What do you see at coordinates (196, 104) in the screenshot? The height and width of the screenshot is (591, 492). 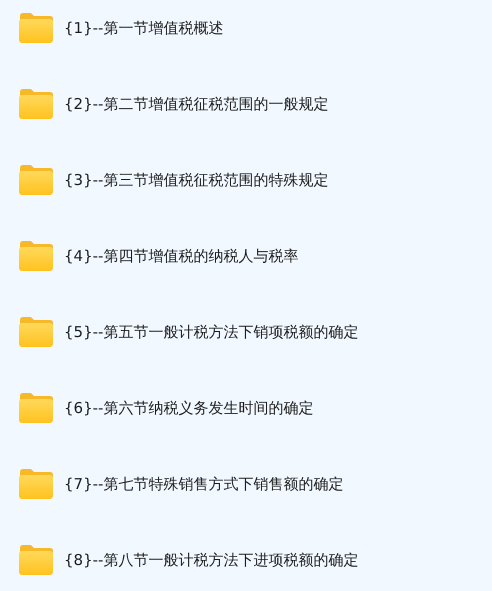 I see `folder-name: {2}--第二节增值税征税范围的一般规定` at bounding box center [196, 104].